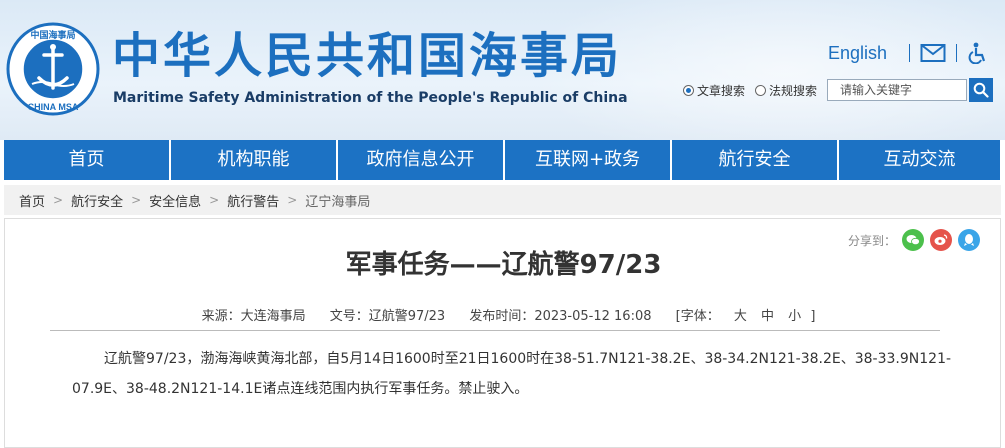  I want to click on font-size-control: [字体： 大 中 小 ], so click(746, 316).